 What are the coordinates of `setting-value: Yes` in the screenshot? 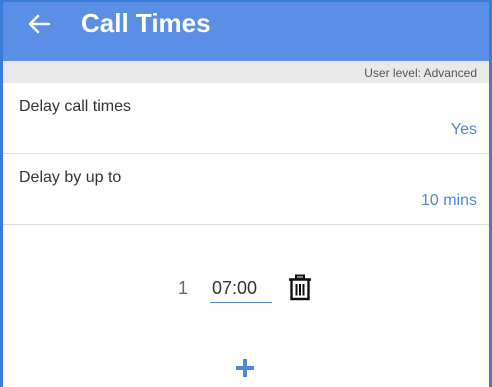 It's located at (463, 129).